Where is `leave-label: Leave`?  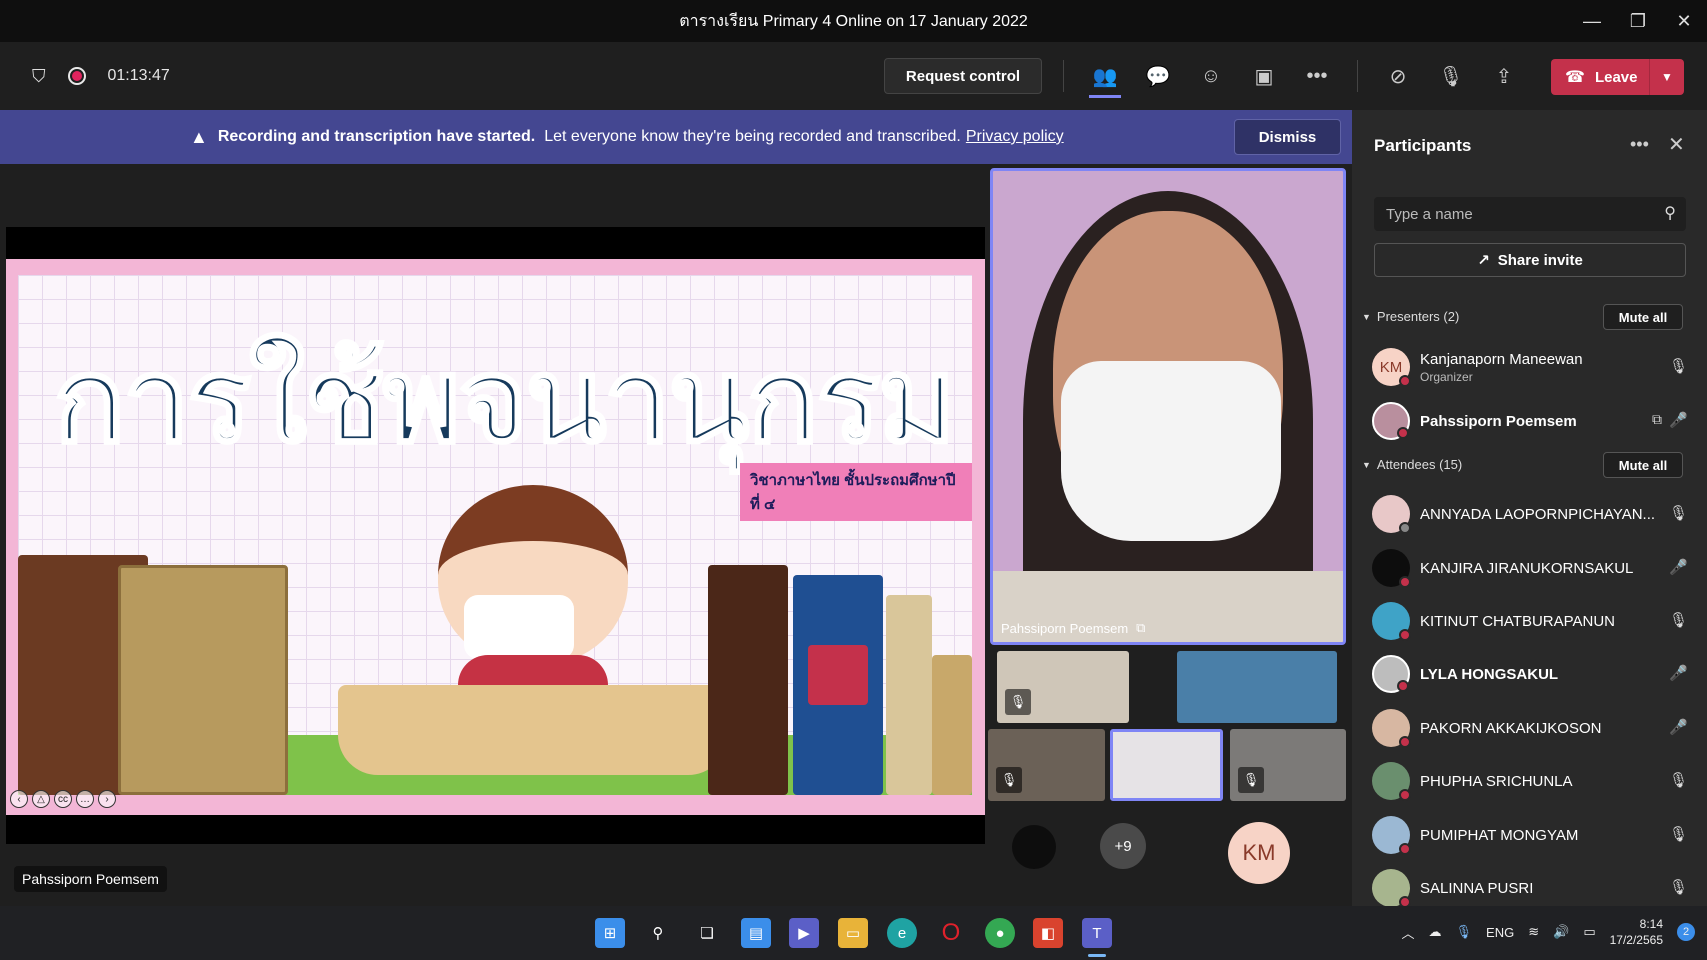
leave-label: Leave is located at coordinates (1616, 77).